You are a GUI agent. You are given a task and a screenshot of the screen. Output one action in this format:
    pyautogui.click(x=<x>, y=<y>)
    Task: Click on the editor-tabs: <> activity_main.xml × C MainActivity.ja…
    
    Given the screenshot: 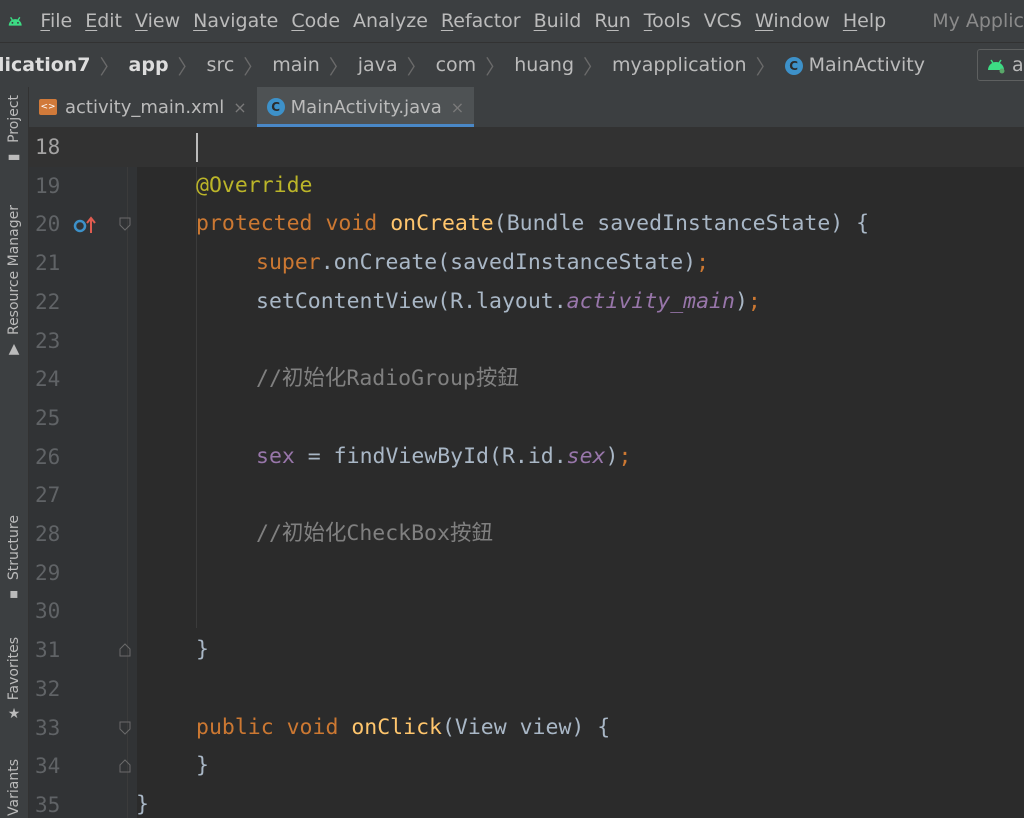 What is the action you would take?
    pyautogui.click(x=526, y=107)
    